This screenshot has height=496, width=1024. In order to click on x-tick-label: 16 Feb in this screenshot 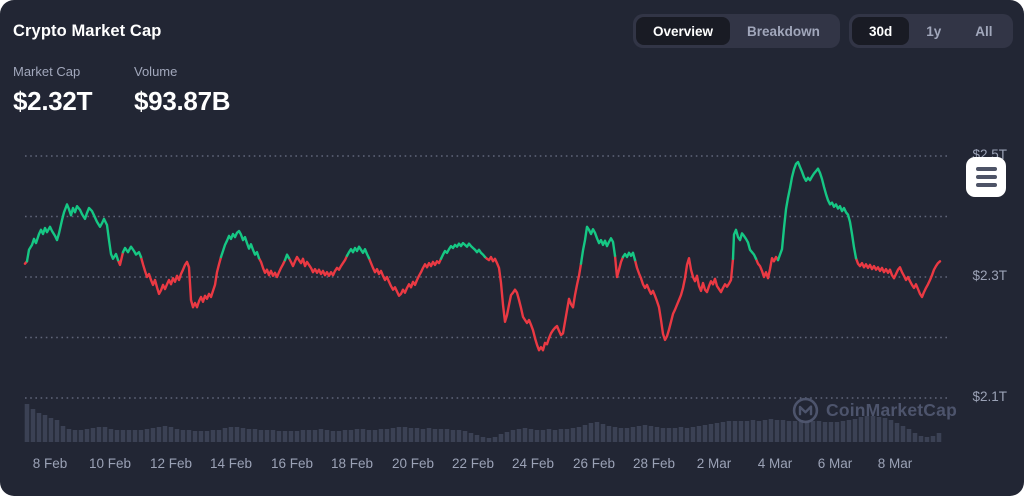, I will do `click(292, 463)`.